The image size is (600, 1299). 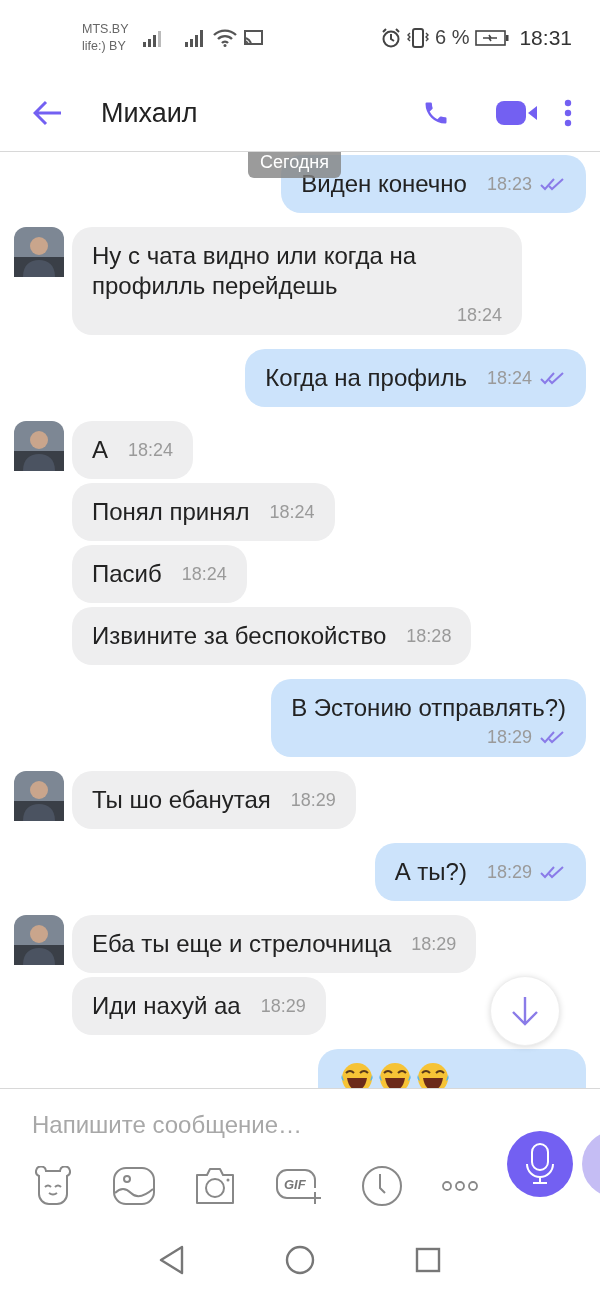 I want to click on video-camera-icon, so click(x=517, y=113).